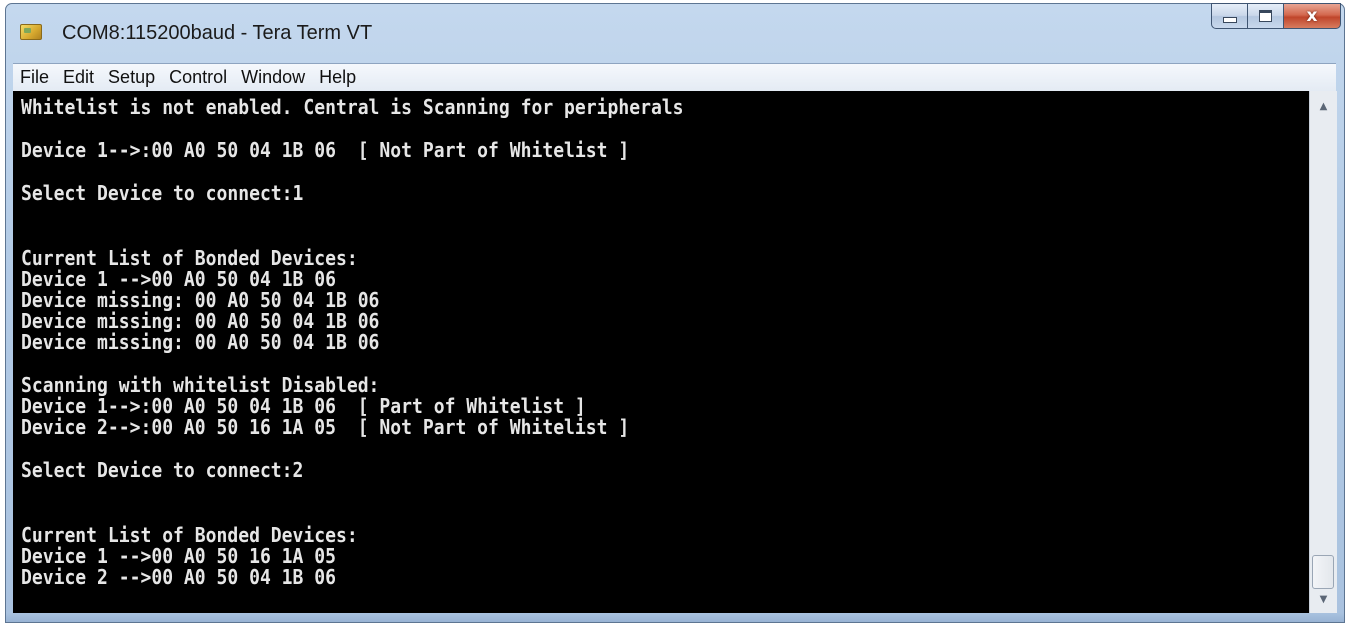  Describe the element at coordinates (675, 30) in the screenshot. I see `title-bar: COM8:115200baud - Tera Term VT x` at that location.